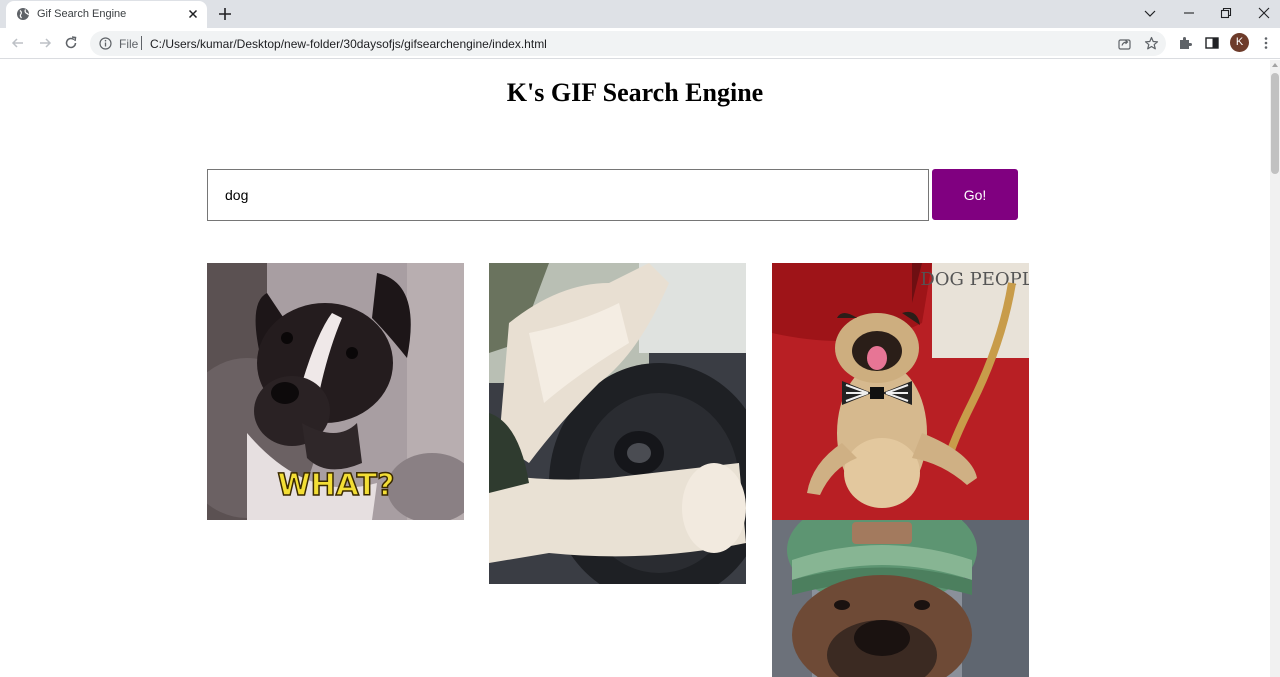 The image size is (1280, 677). What do you see at coordinates (568, 195) in the screenshot?
I see `search-input` at bounding box center [568, 195].